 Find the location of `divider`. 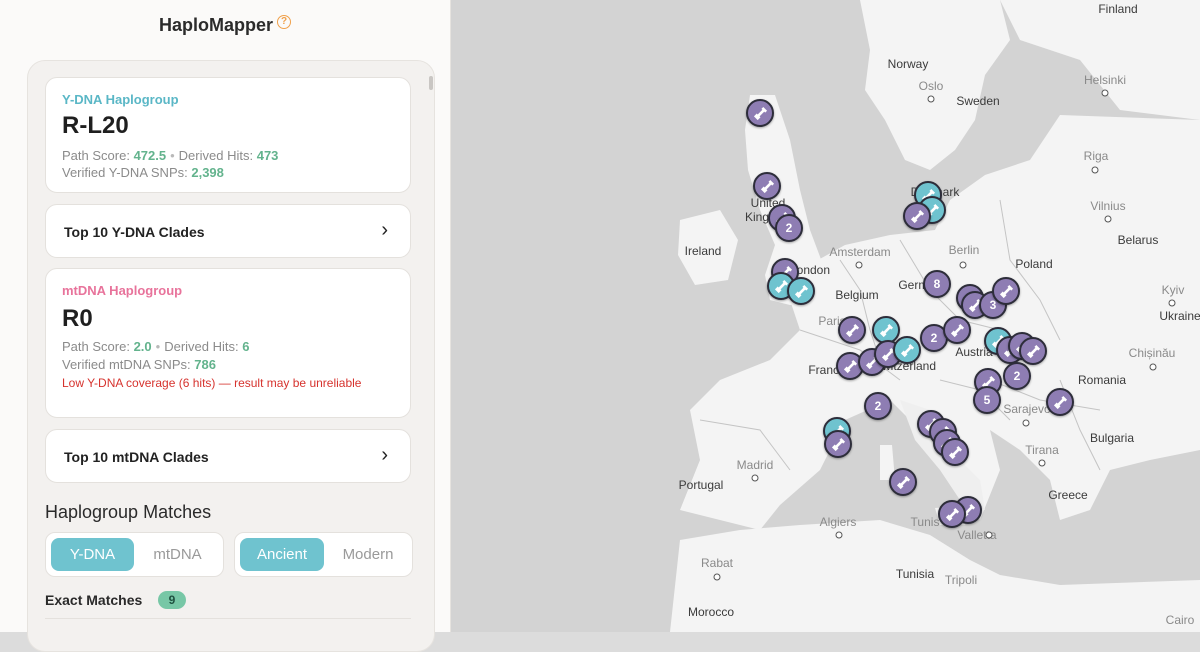

divider is located at coordinates (228, 618).